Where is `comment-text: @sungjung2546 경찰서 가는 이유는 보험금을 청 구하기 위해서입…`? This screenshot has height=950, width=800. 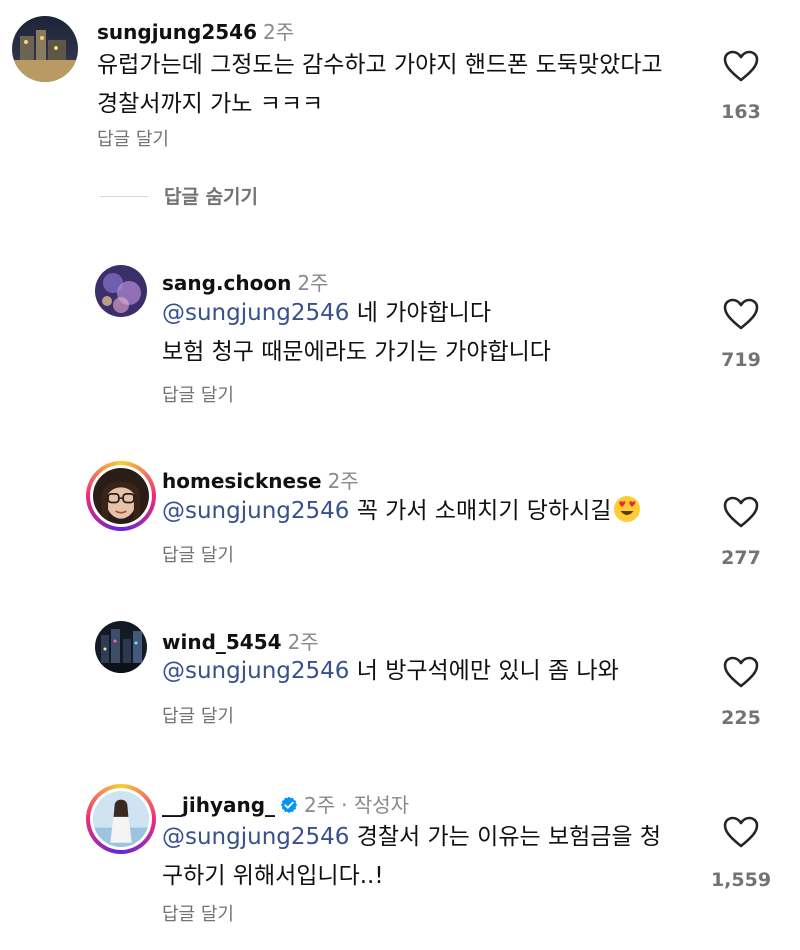
comment-text: @sungjung2546 경찰서 가는 이유는 보험금을 청 구하기 위해서입… is located at coordinates (411, 857).